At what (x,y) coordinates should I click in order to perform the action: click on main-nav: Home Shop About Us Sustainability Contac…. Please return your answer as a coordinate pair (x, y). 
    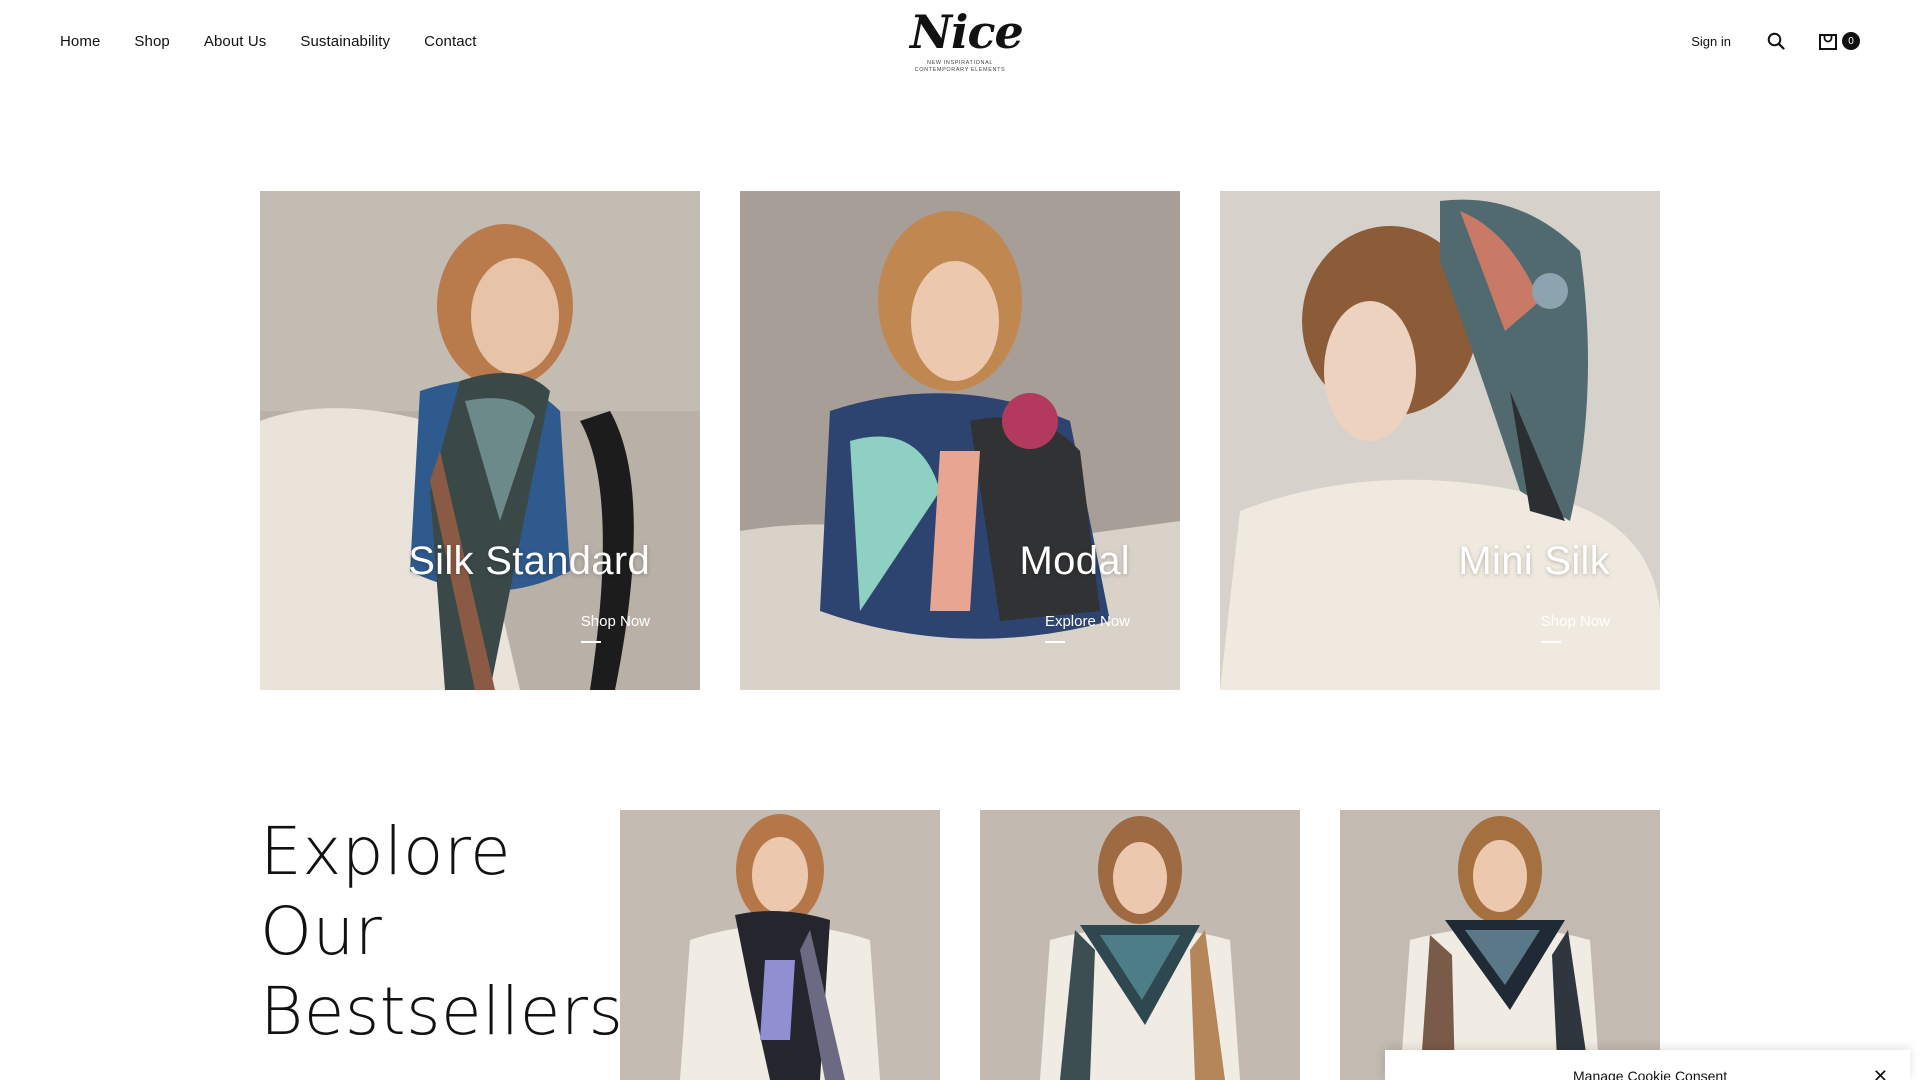
    Looking at the image, I should click on (268, 41).